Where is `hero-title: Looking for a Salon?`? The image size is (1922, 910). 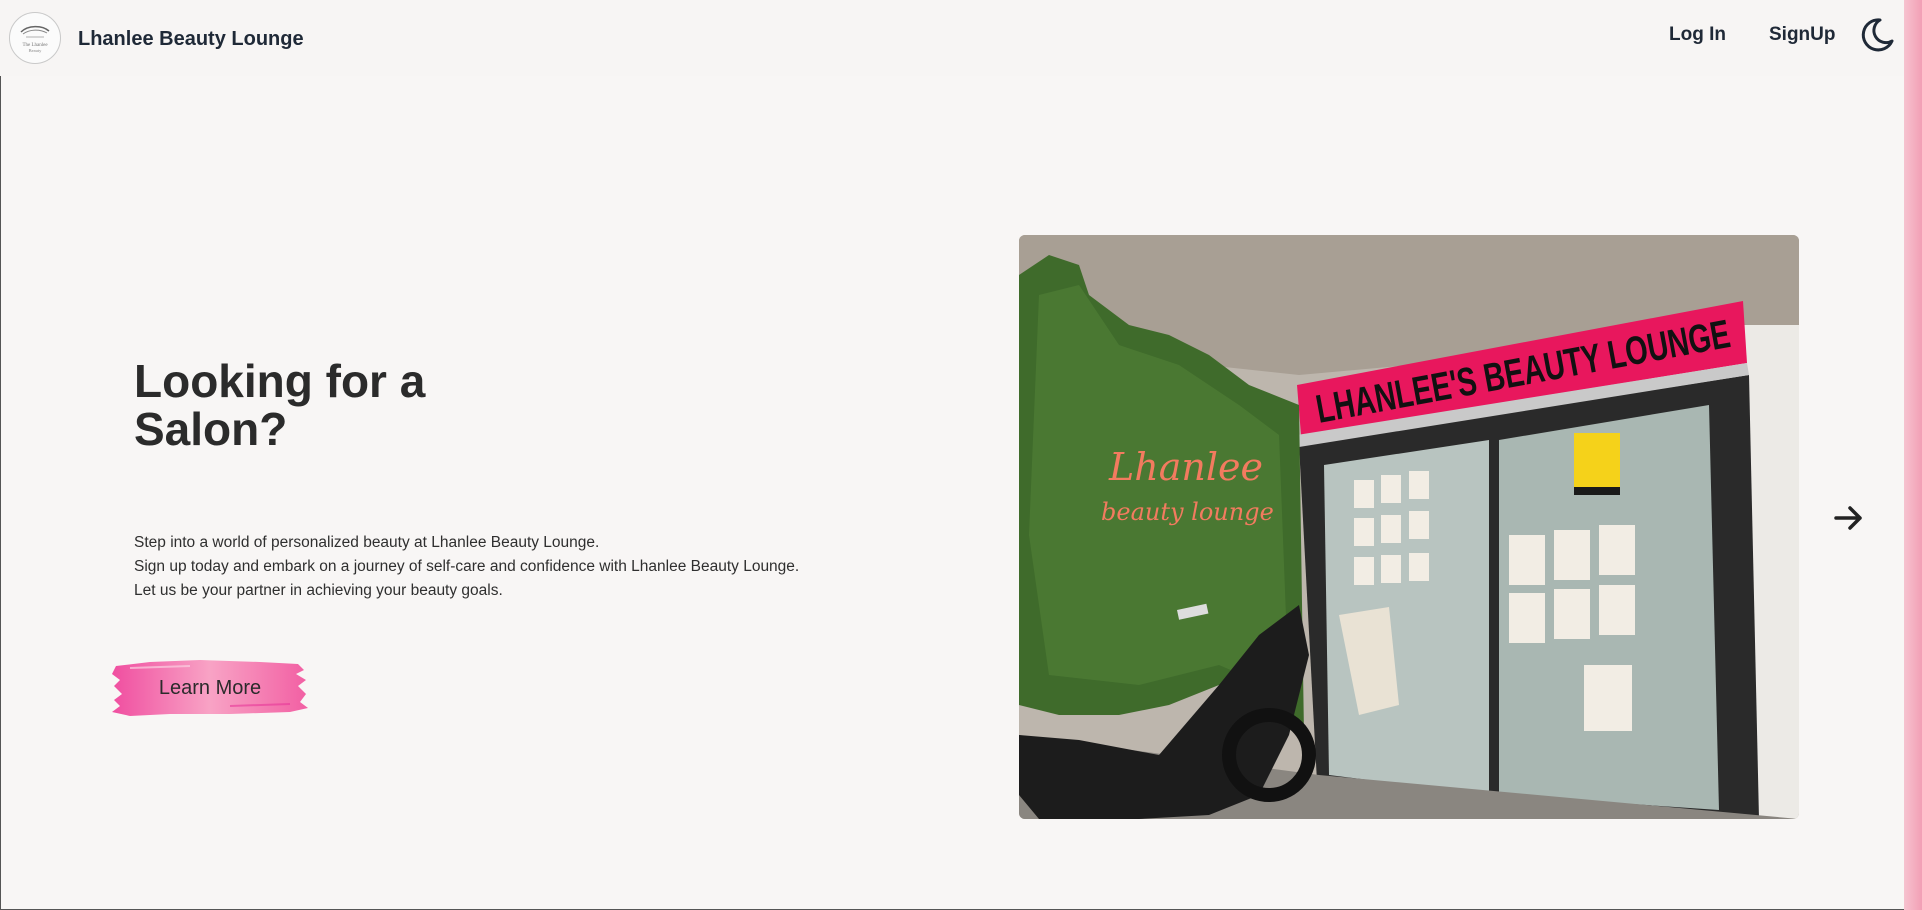
hero-title: Looking for a Salon? is located at coordinates (280, 405).